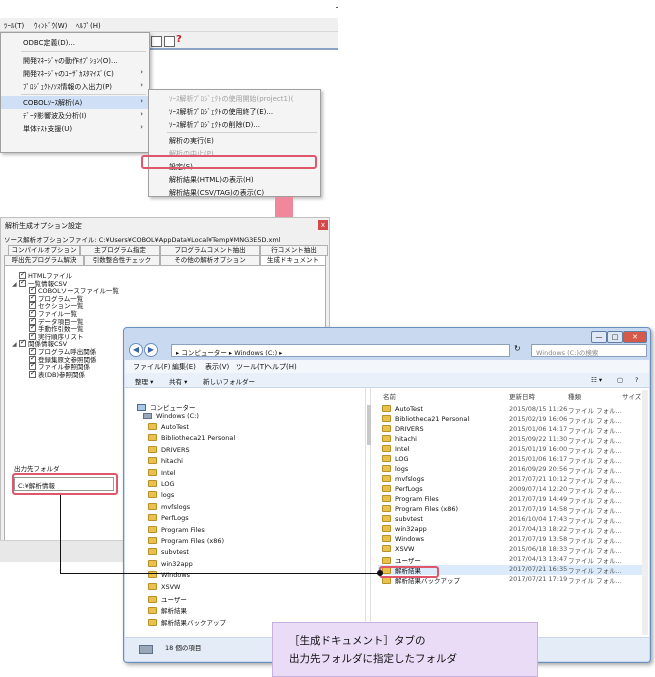 The image size is (655, 677). I want to click on tree-folder-item: mvfslogs, so click(169, 506).